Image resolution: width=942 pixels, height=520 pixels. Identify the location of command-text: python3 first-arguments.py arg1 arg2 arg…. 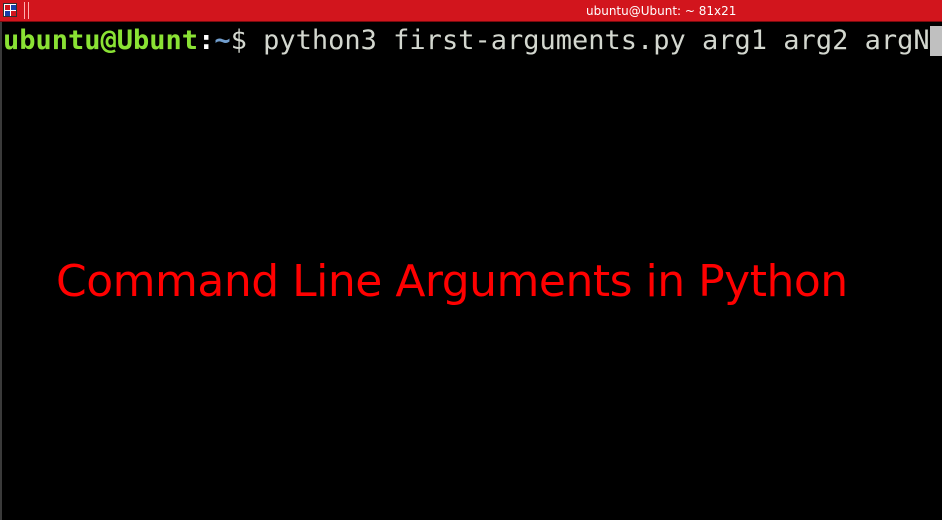
(588, 40).